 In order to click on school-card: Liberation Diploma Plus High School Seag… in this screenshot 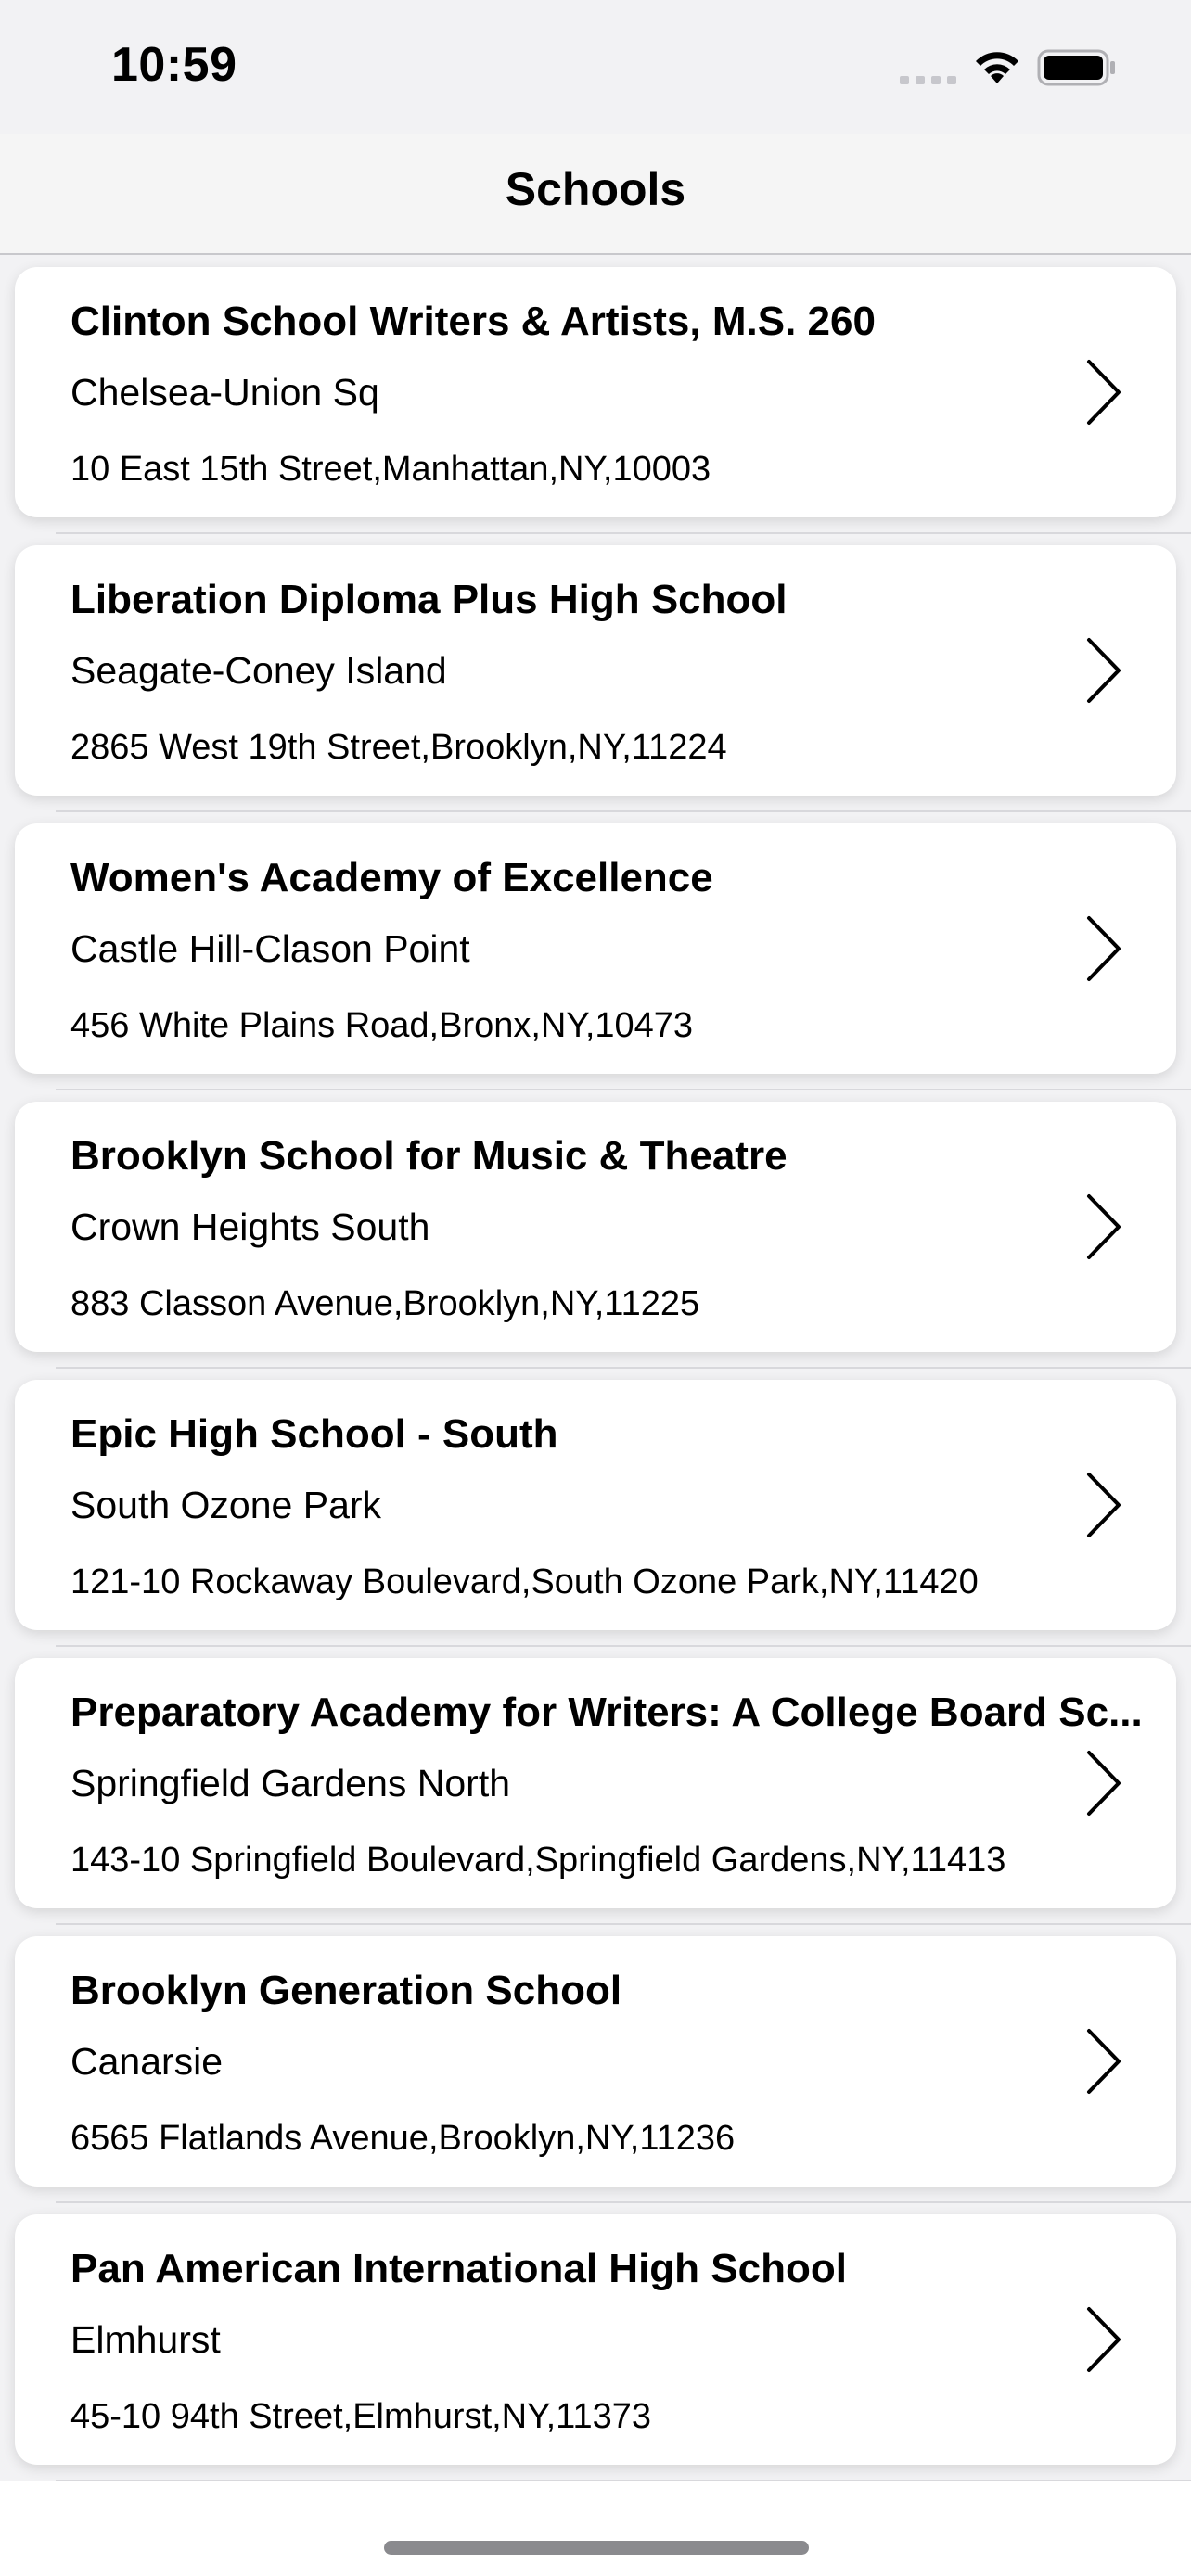, I will do `click(595, 670)`.